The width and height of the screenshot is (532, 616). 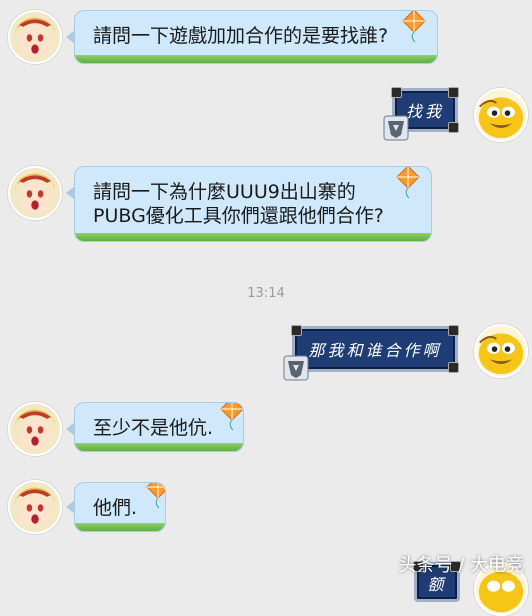 What do you see at coordinates (424, 111) in the screenshot?
I see `message-text: 找我` at bounding box center [424, 111].